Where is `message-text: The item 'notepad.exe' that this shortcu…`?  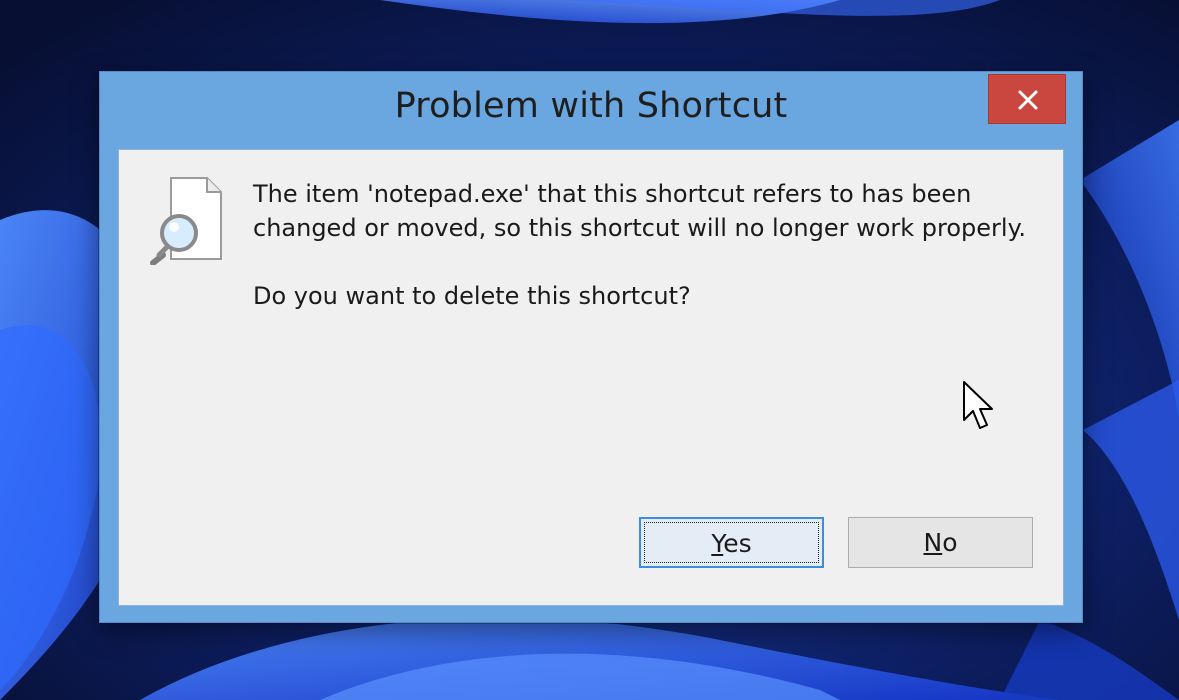
message-text: The item 'notepad.exe' that this shortcu… is located at coordinates (653, 245).